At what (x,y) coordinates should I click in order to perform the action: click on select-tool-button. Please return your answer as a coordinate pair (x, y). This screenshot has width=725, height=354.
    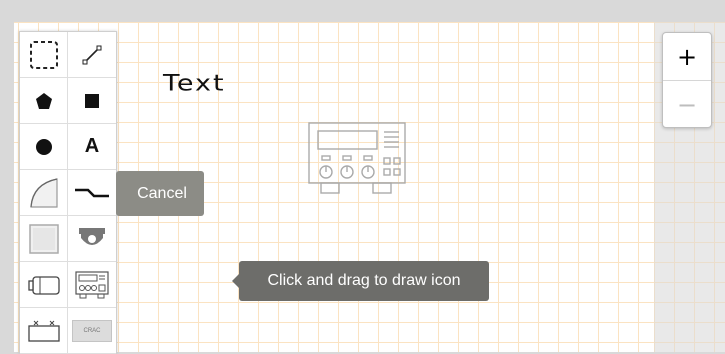
    Looking at the image, I should click on (44, 55).